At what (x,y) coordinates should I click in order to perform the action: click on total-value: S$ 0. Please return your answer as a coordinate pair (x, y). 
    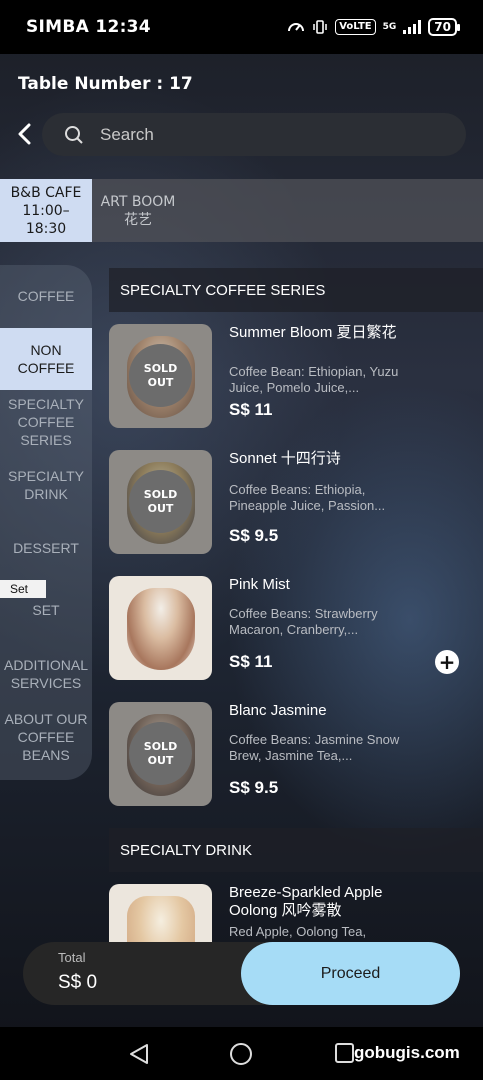
    Looking at the image, I should click on (78, 982).